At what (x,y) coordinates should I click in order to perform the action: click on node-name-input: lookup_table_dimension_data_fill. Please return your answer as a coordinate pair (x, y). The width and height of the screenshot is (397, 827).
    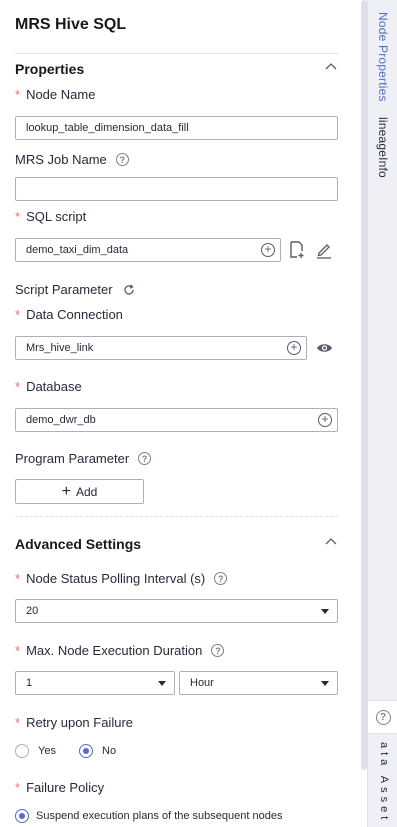
    Looking at the image, I should click on (176, 128).